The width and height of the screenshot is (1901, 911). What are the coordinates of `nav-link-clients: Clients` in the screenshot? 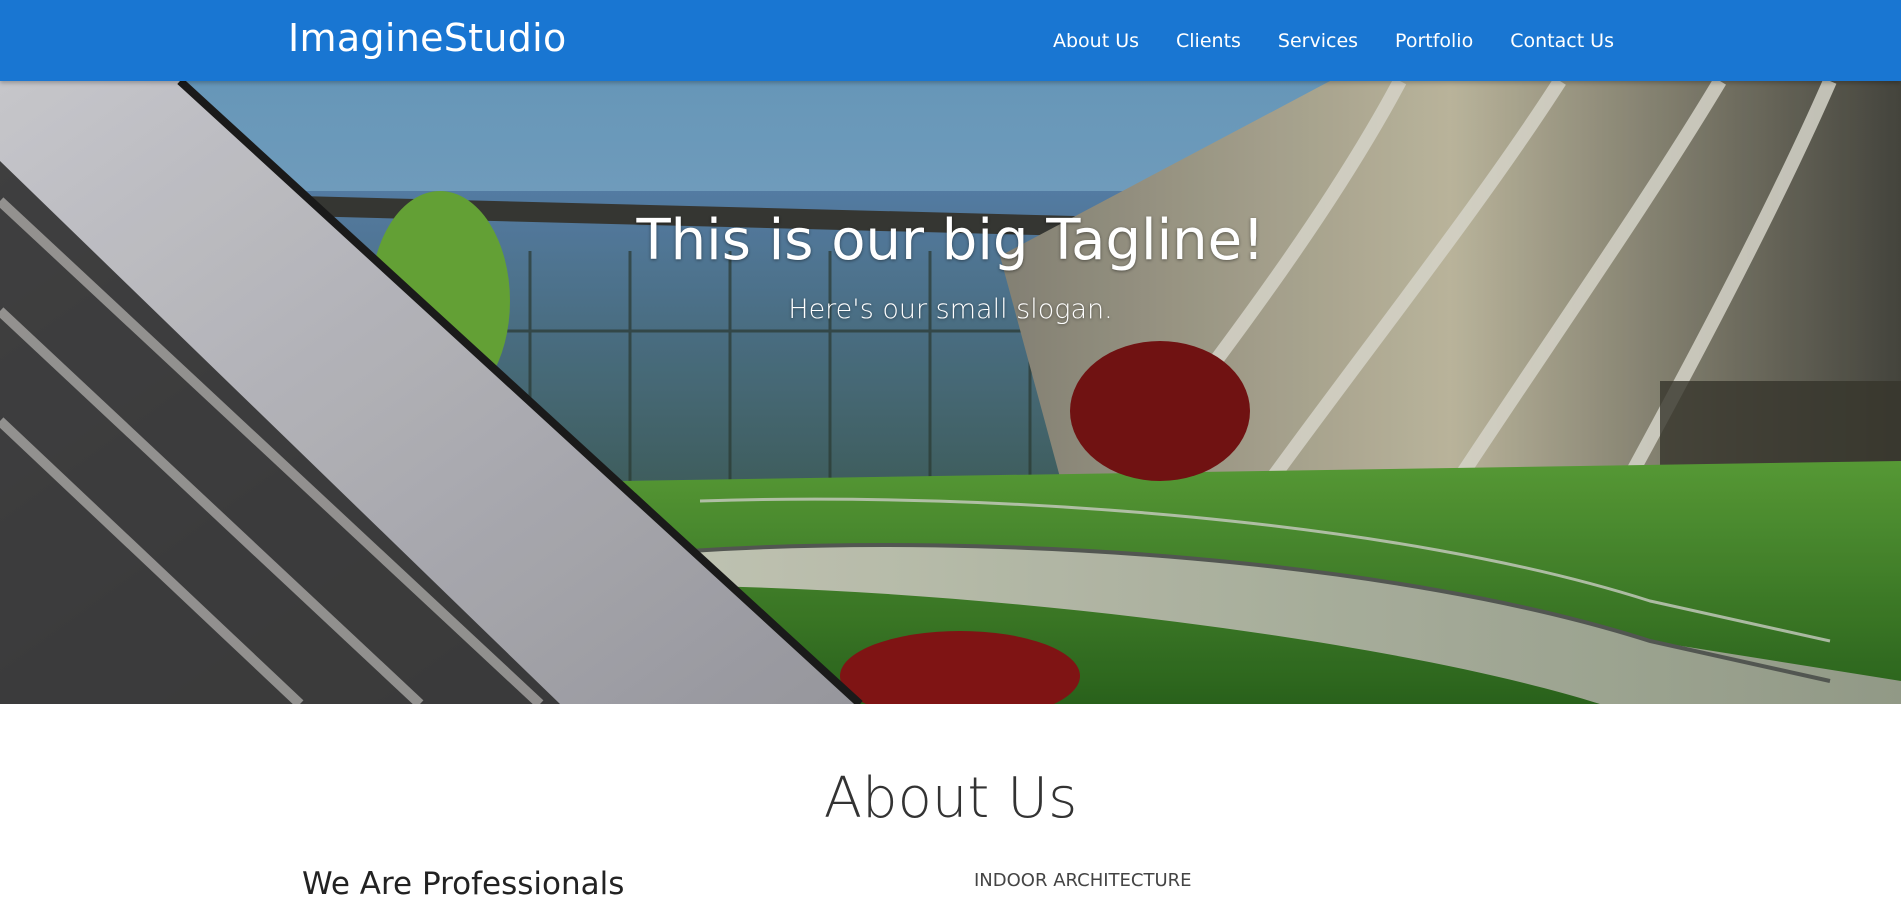 It's located at (1208, 41).